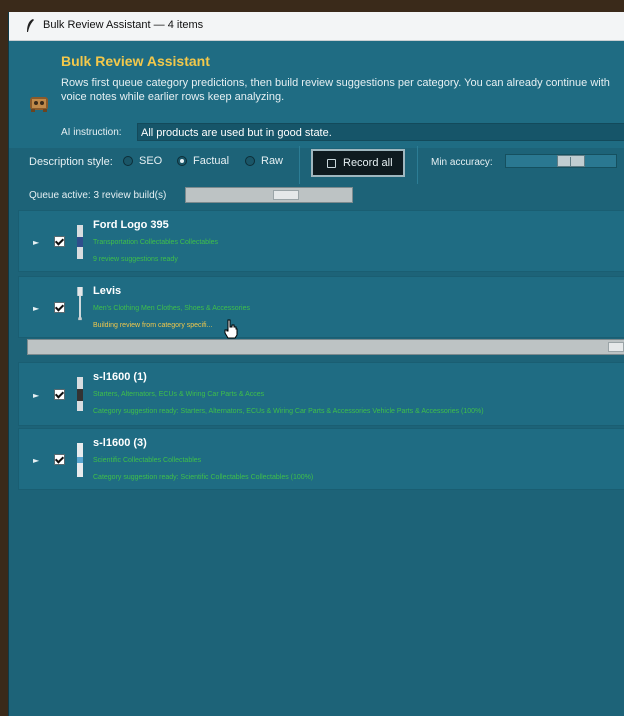 This screenshot has width=624, height=716. What do you see at coordinates (272, 161) in the screenshot?
I see `style-label-raw: Raw` at bounding box center [272, 161].